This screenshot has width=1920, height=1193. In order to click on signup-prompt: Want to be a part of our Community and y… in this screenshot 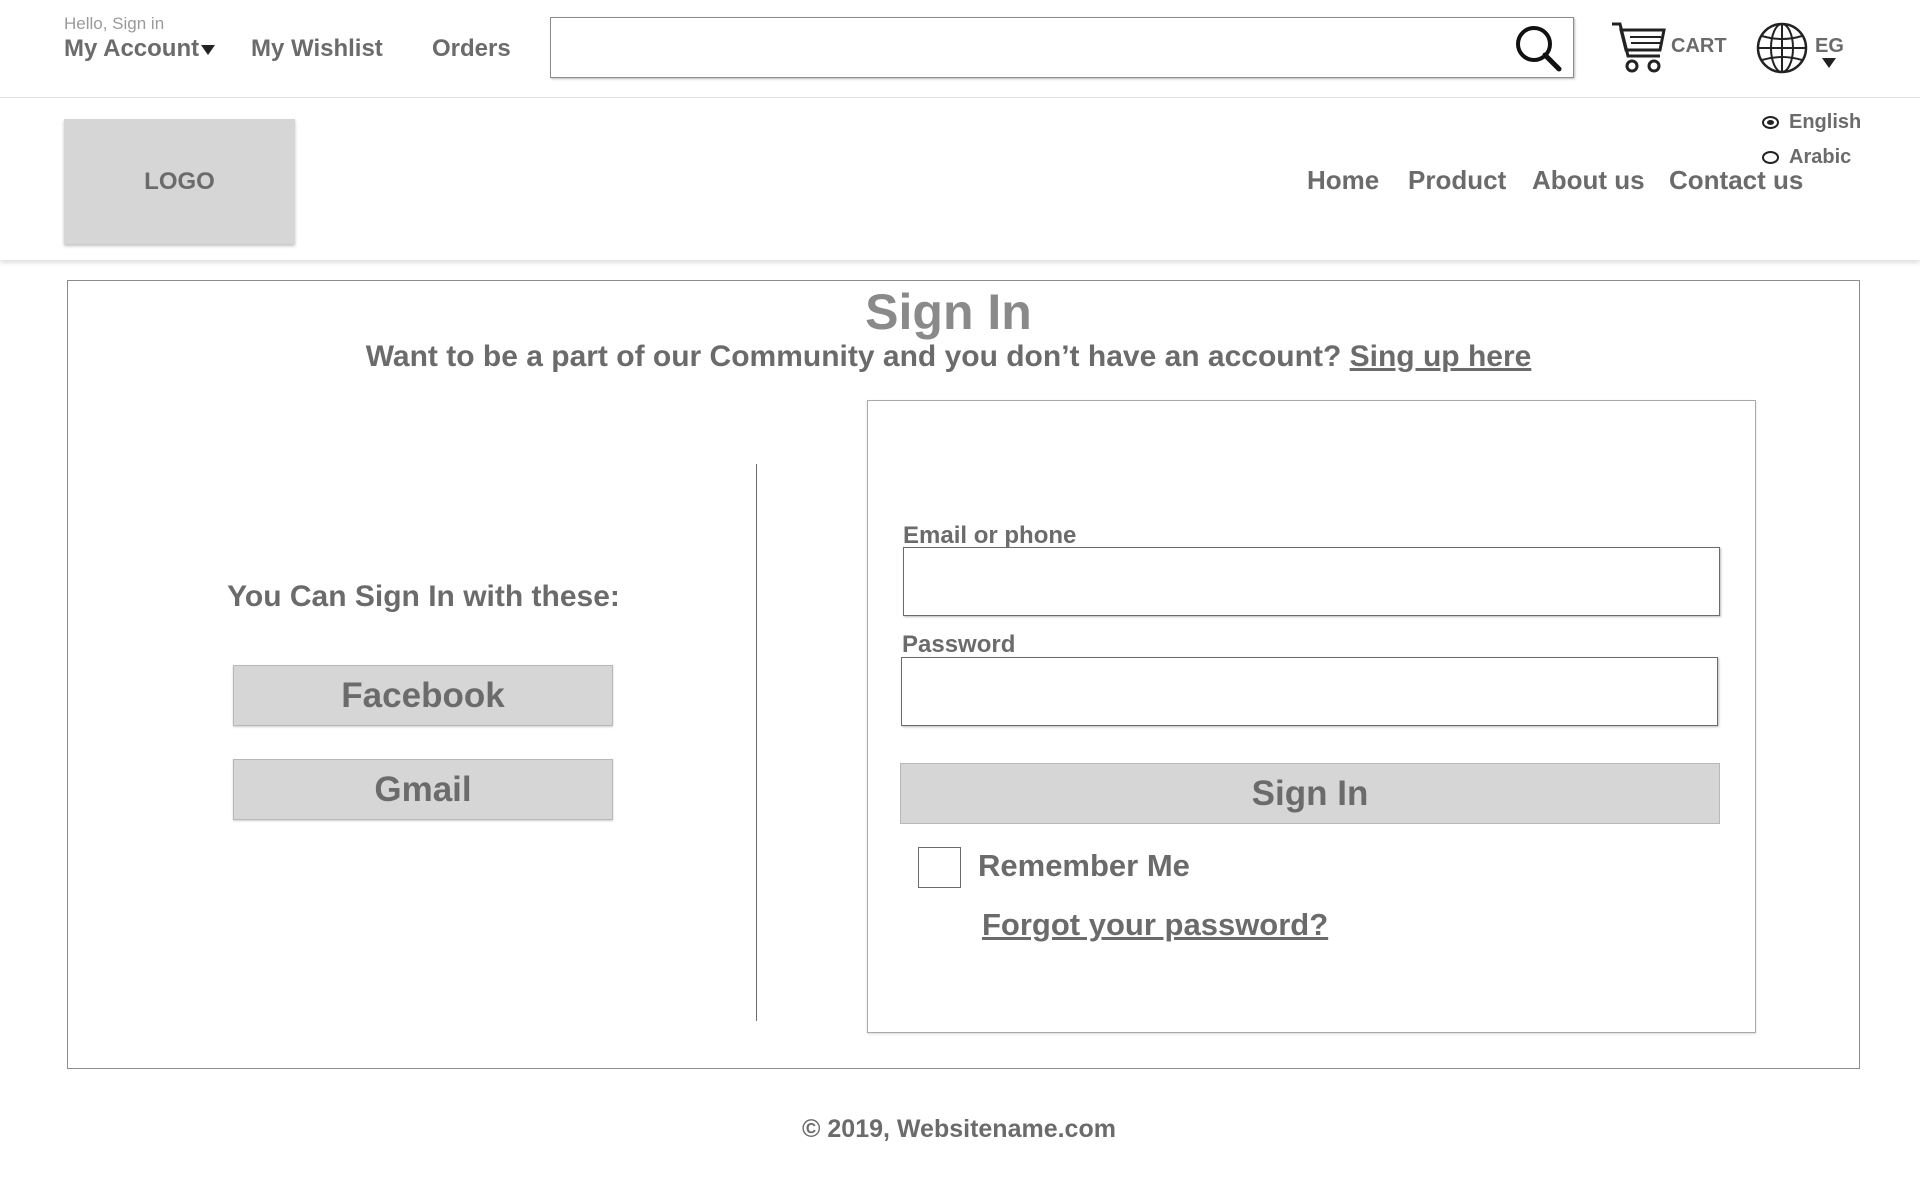, I will do `click(948, 357)`.